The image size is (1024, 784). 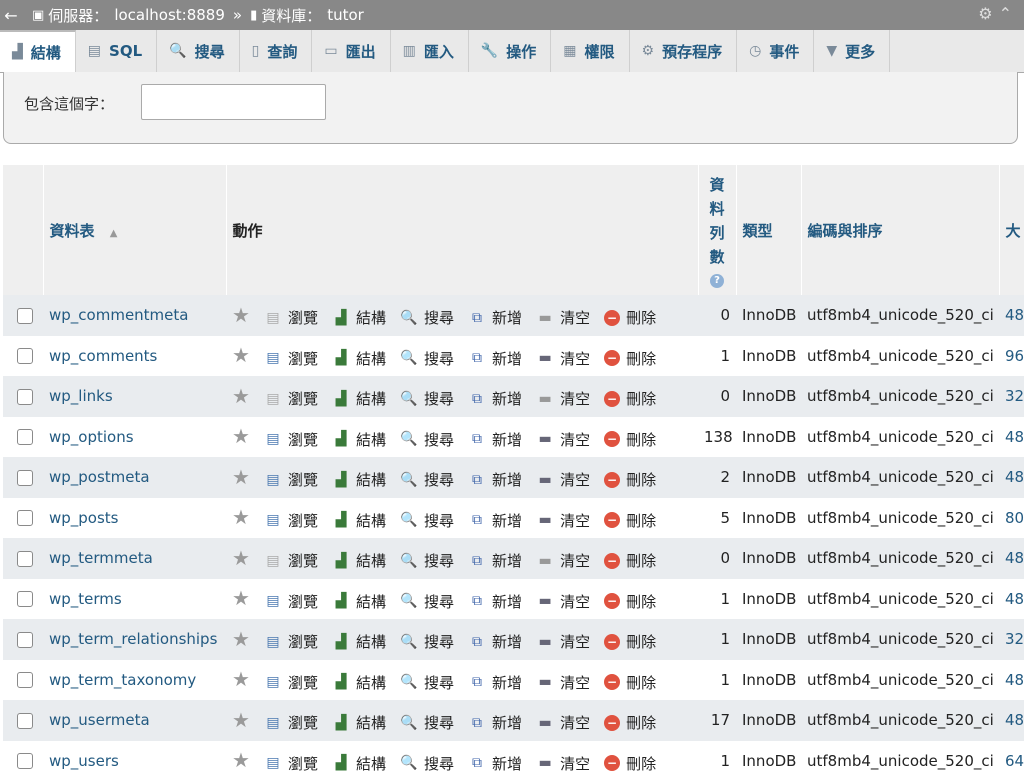 I want to click on back-arrow-icon: ←, so click(x=11, y=15).